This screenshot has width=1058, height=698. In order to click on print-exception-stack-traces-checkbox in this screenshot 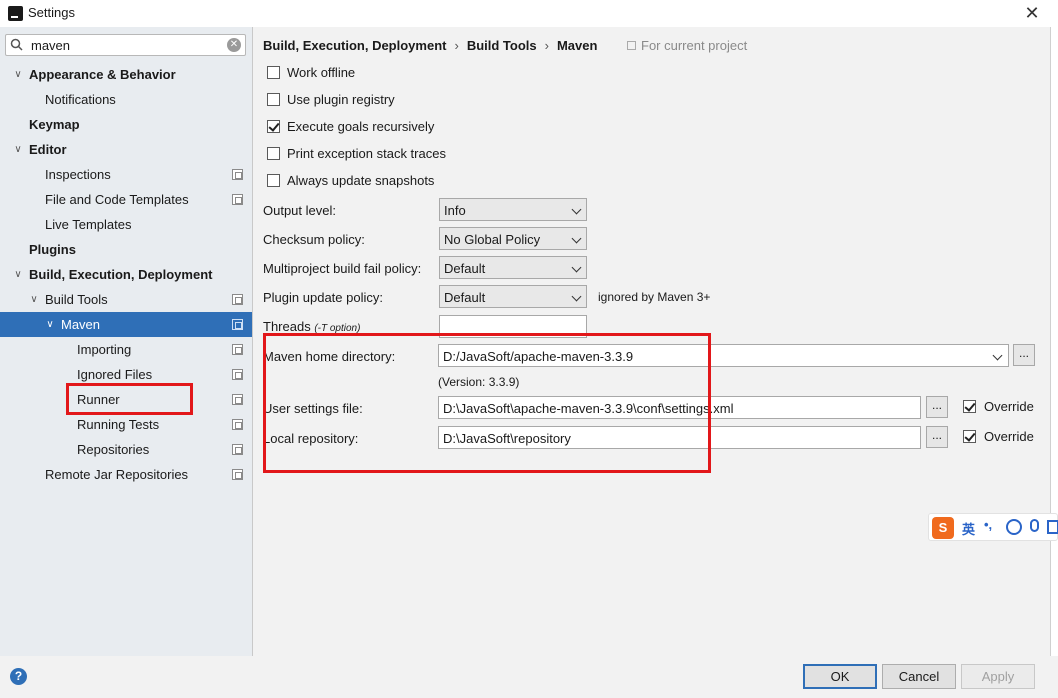, I will do `click(273, 153)`.